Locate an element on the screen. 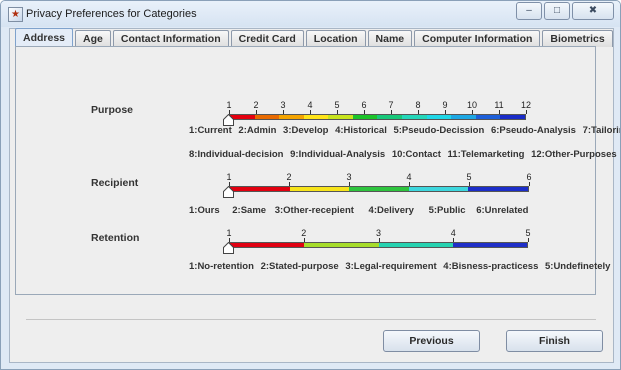  purpose-legend-item: 6:Pseudo-Analysis is located at coordinates (533, 130).